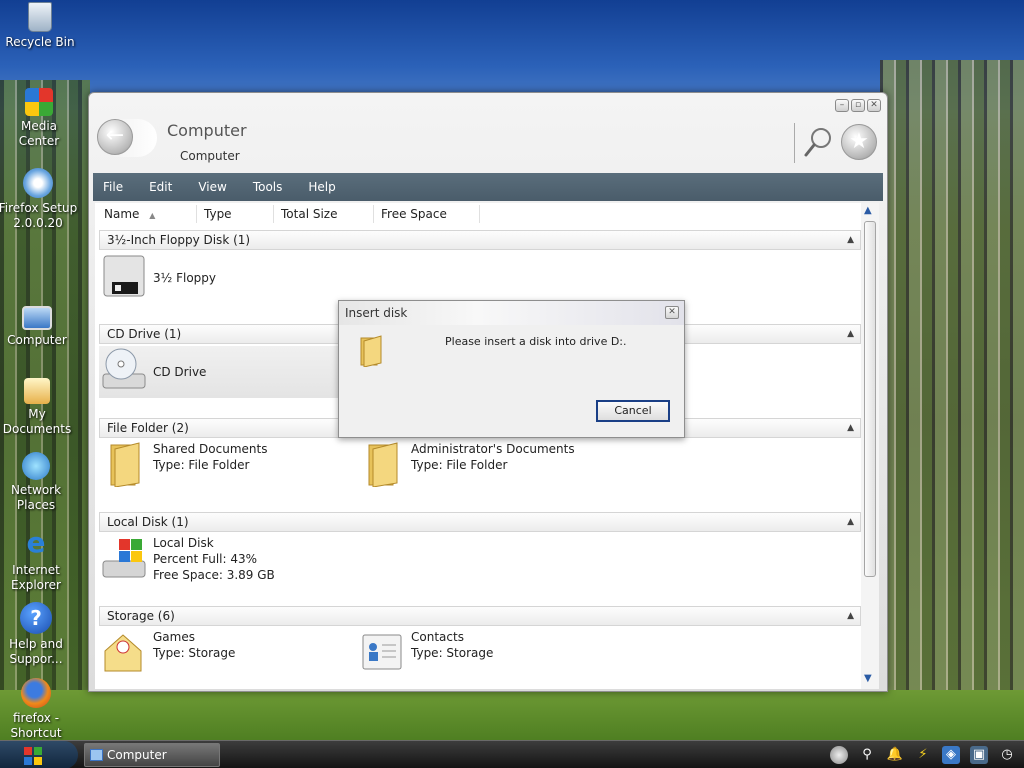 The height and width of the screenshot is (768, 1024). Describe the element at coordinates (33, 756) in the screenshot. I see `windows-logo-icon` at that location.